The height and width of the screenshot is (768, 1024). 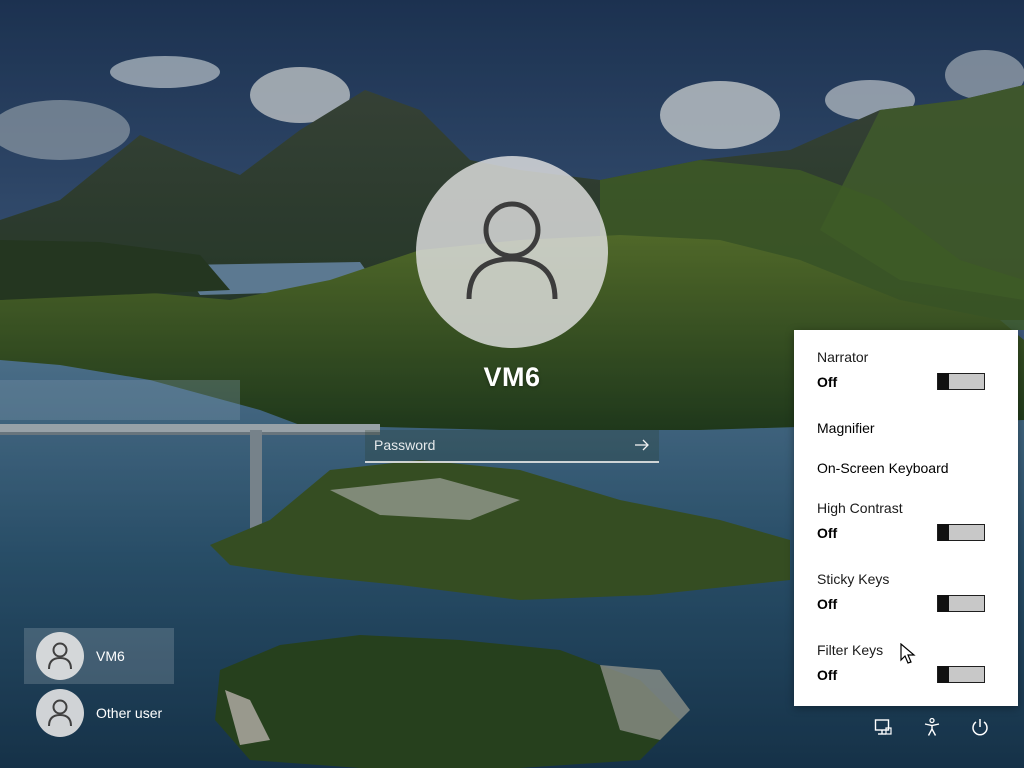 I want to click on network-icon, so click(x=883, y=727).